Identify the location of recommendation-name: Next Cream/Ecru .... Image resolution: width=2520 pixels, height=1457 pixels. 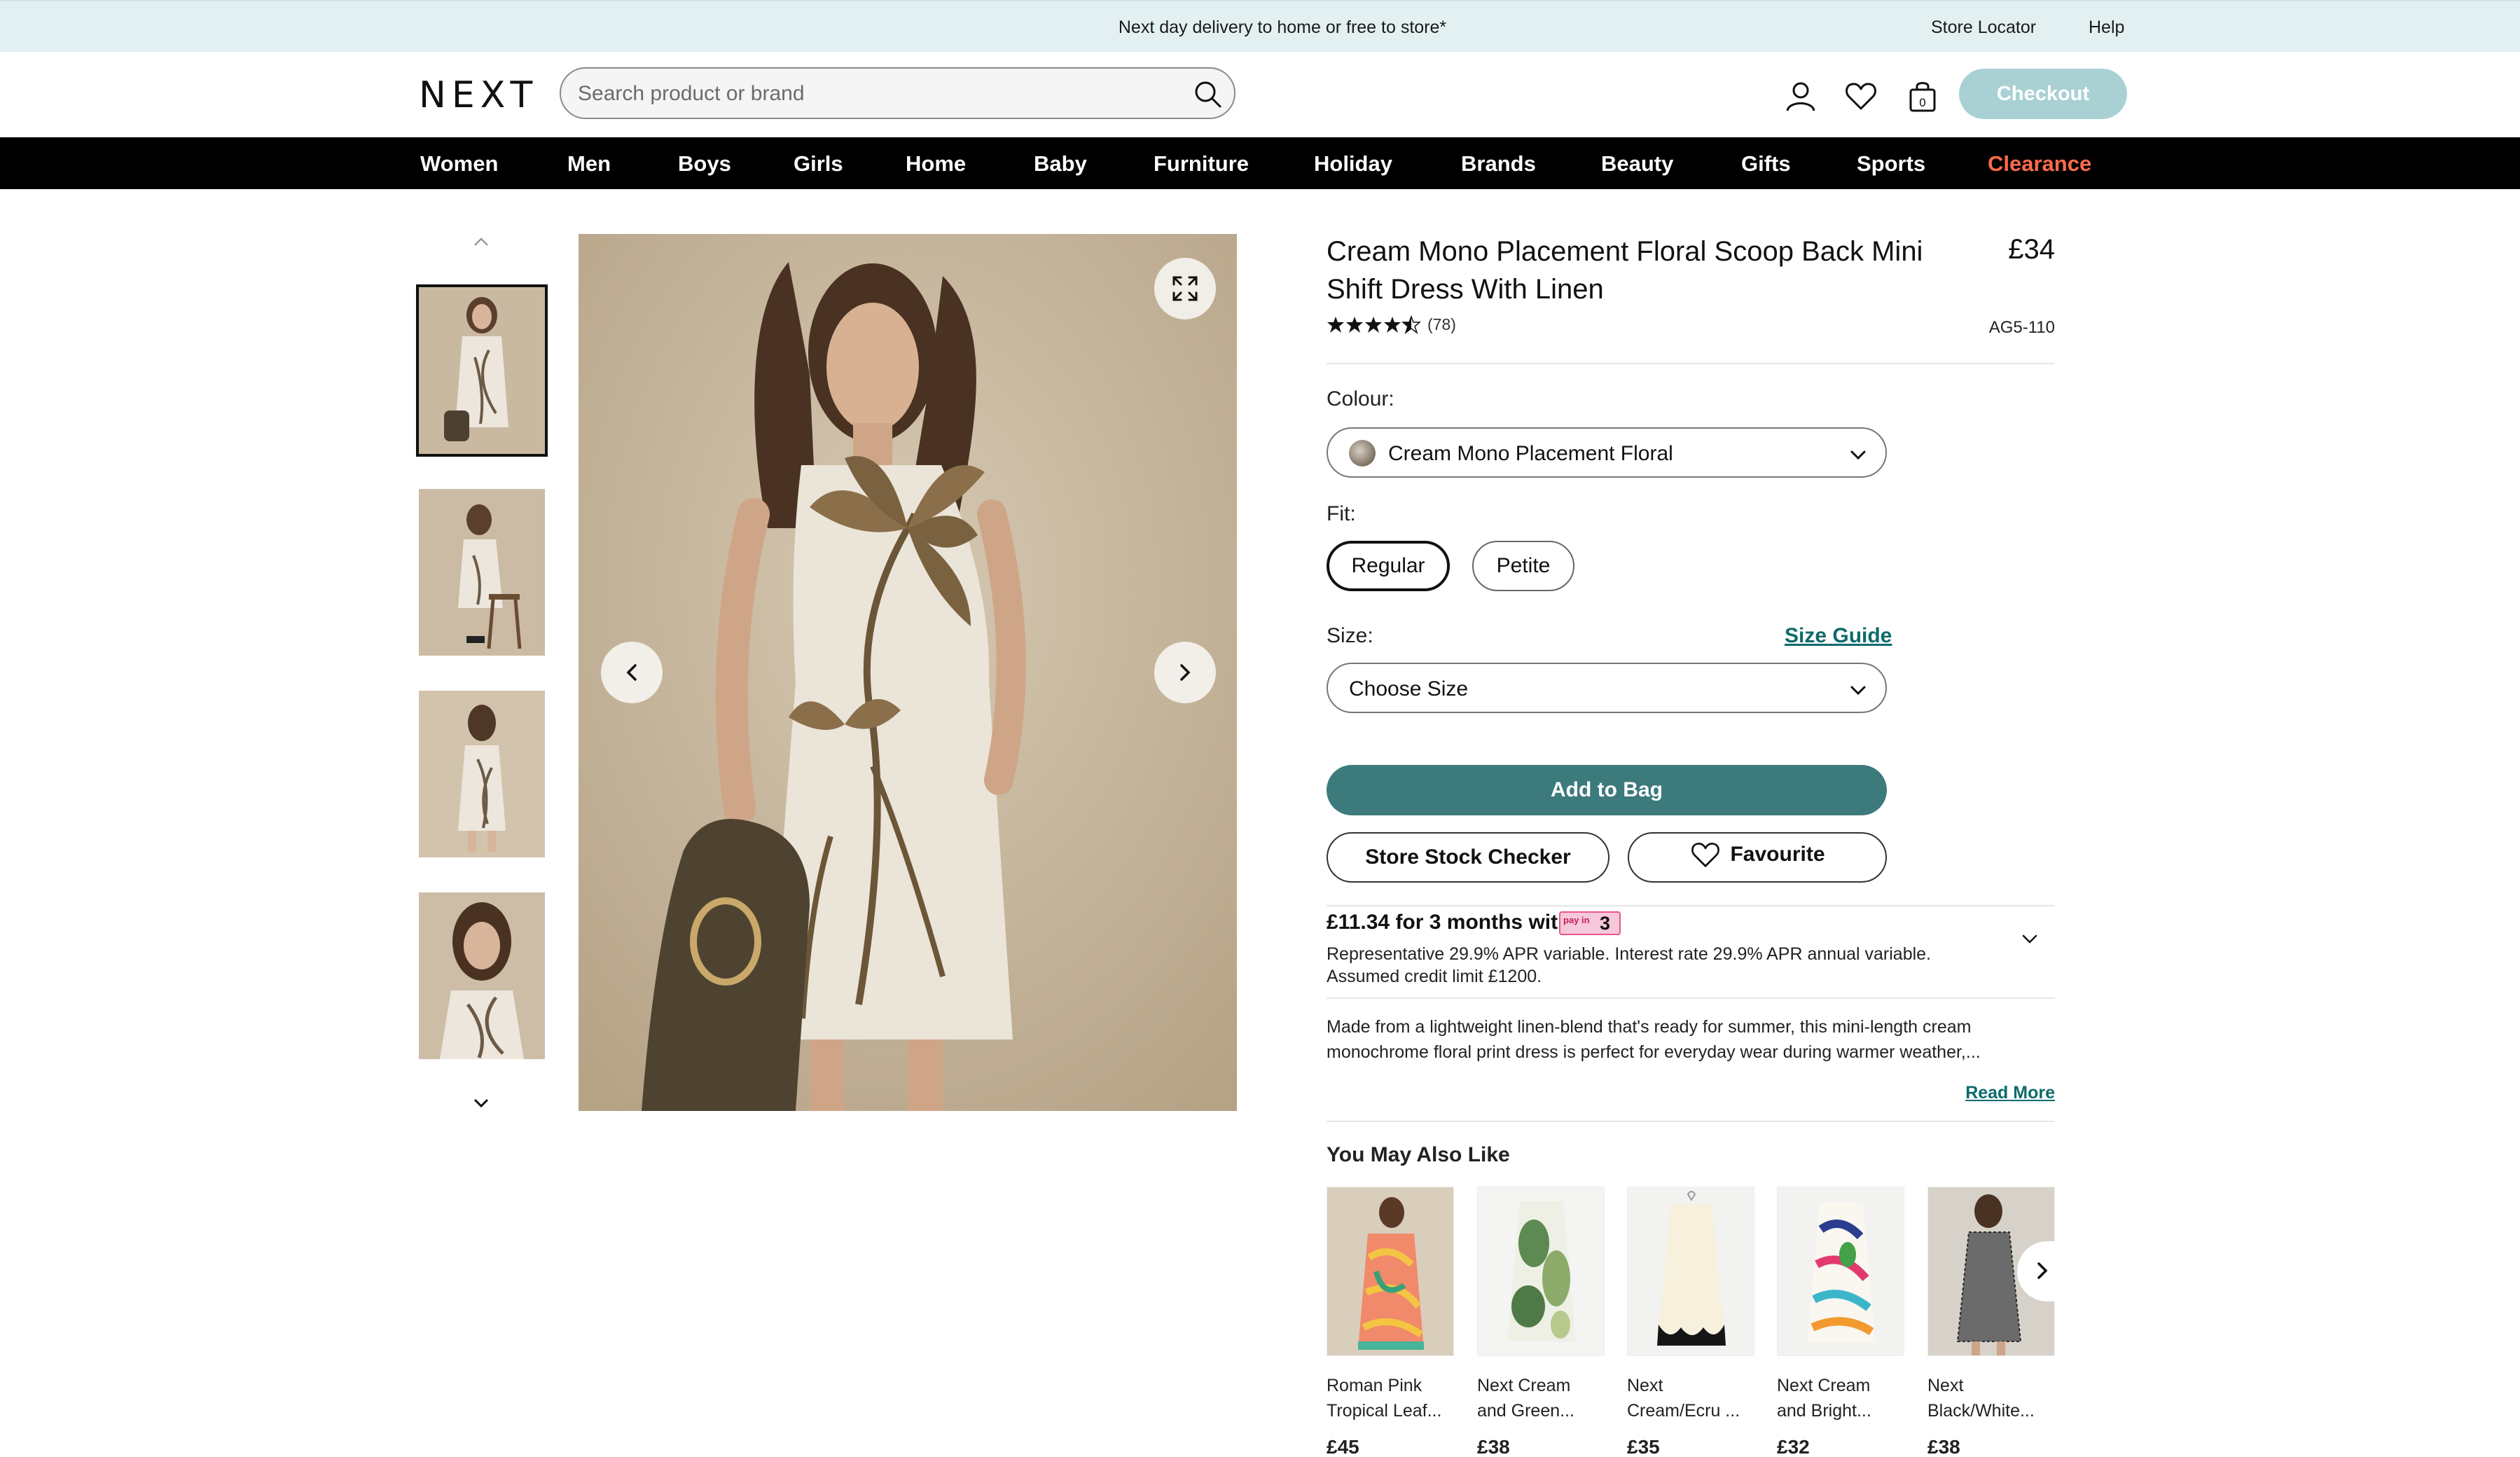
(1683, 1398).